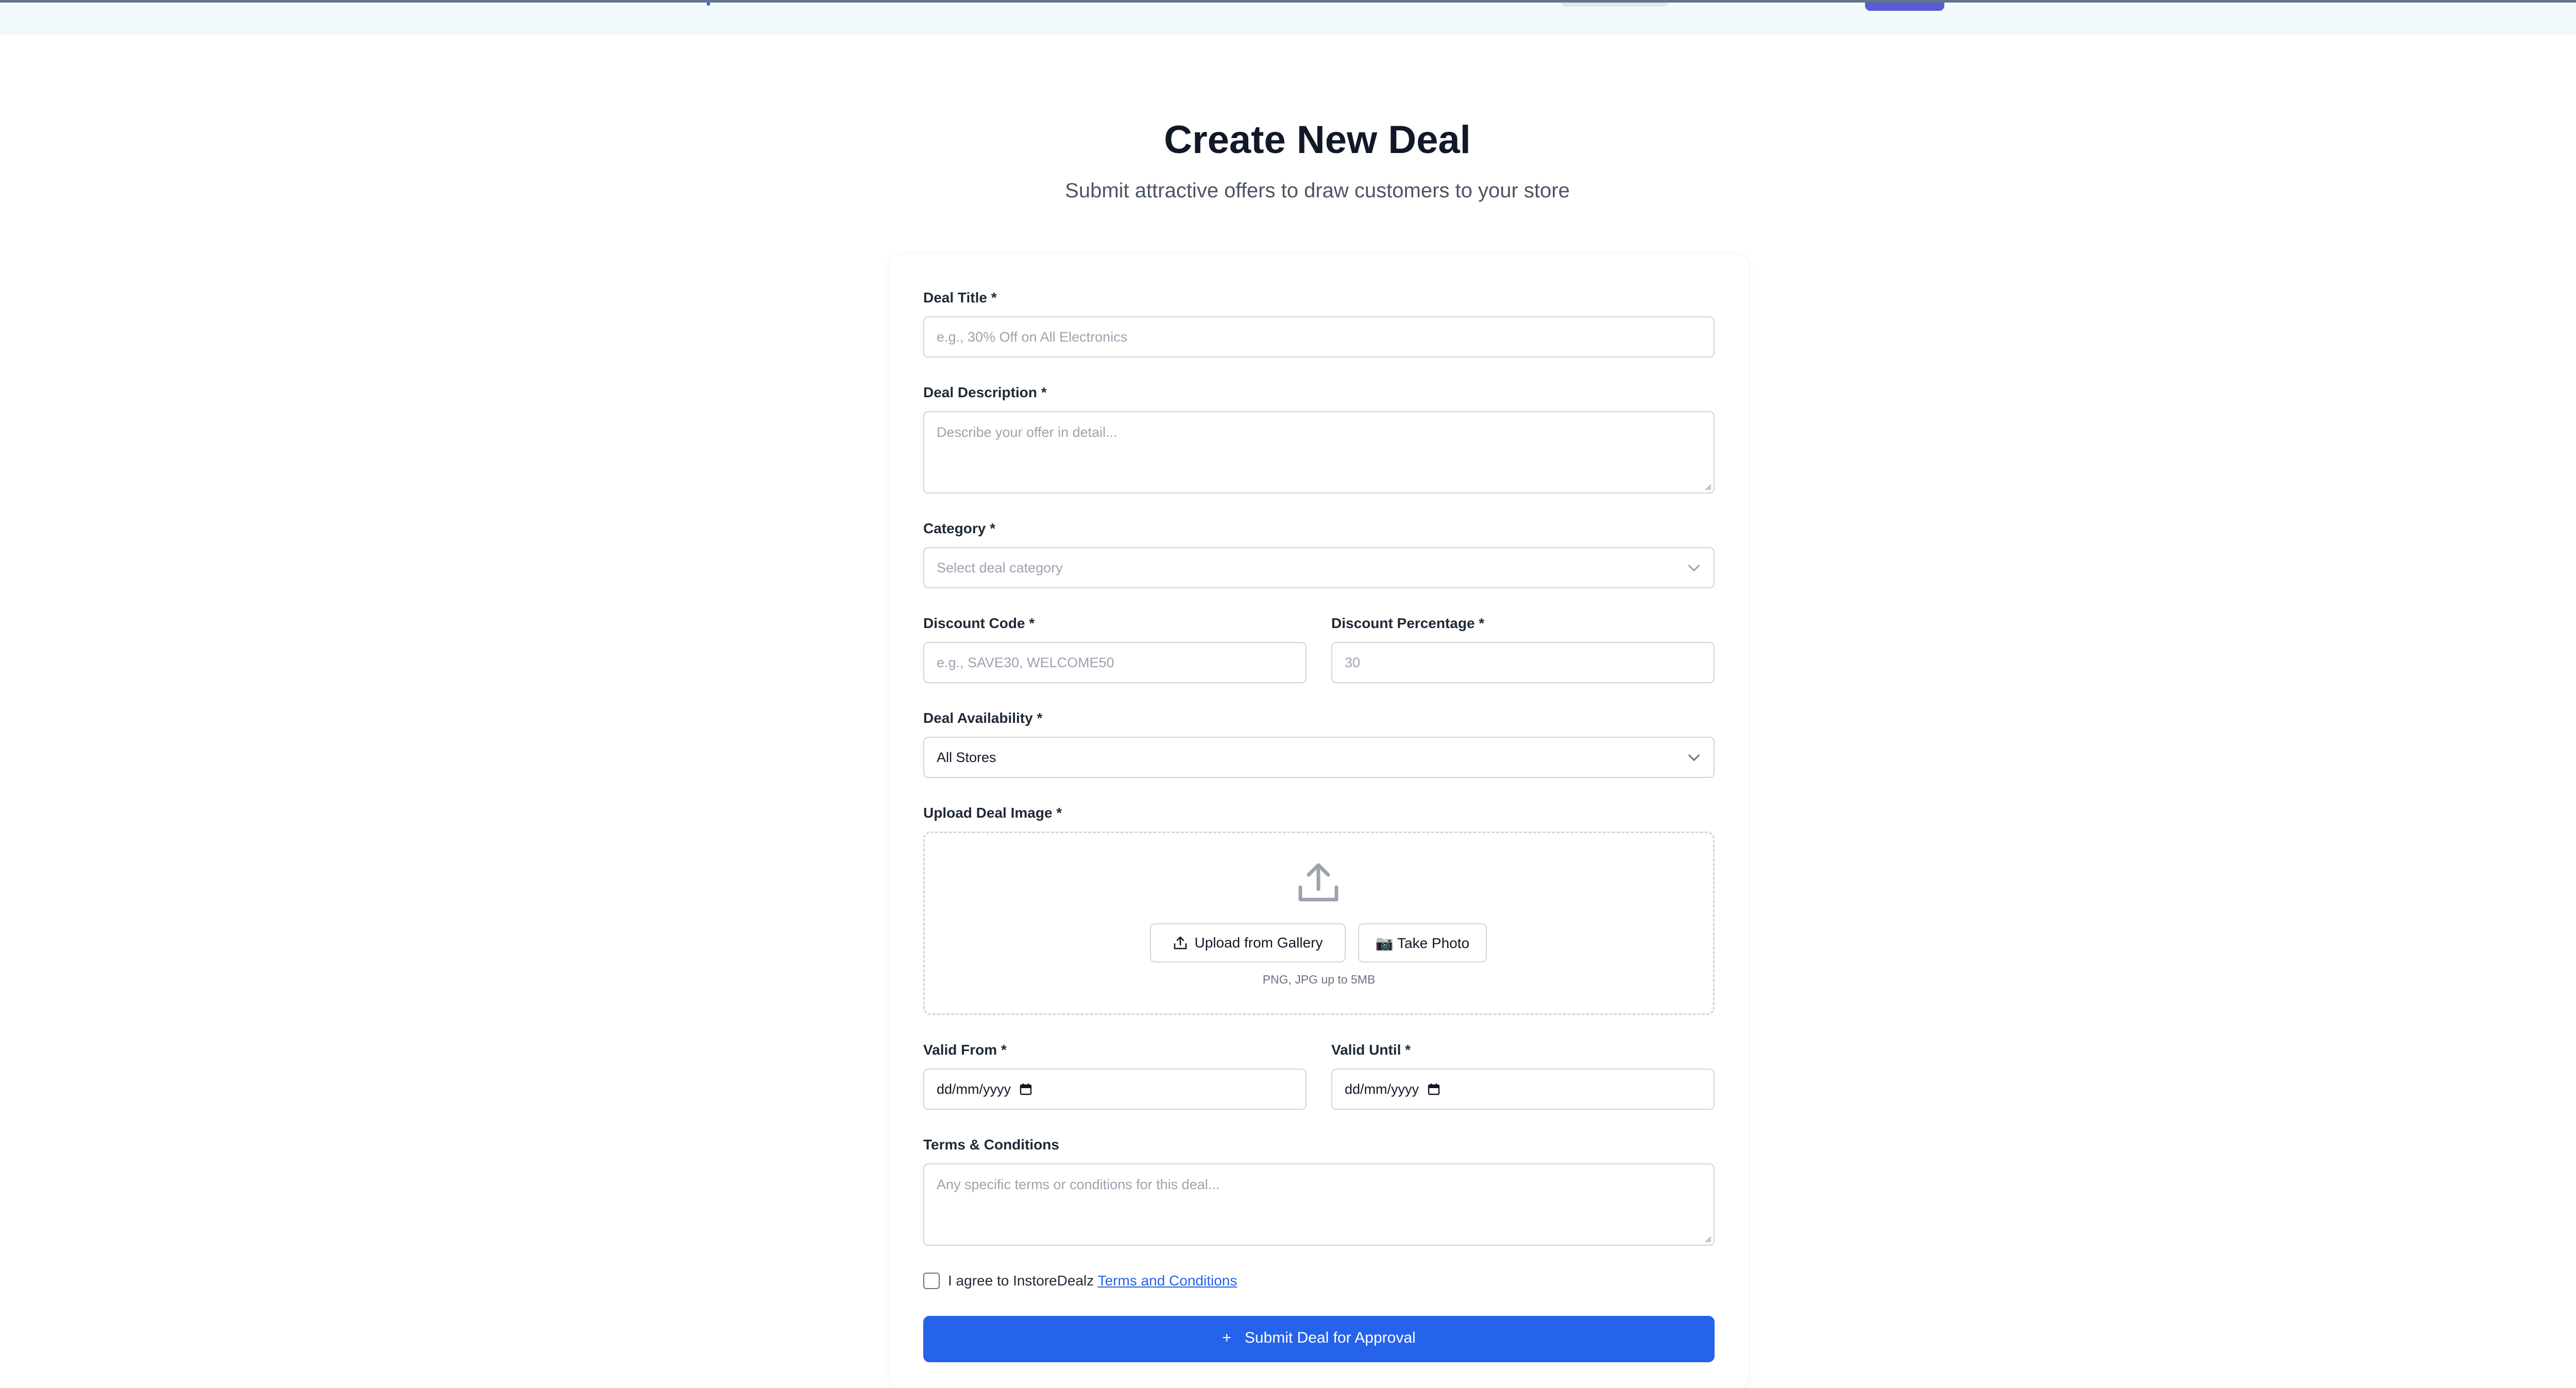 The height and width of the screenshot is (1388, 2576). What do you see at coordinates (1258, 943) in the screenshot?
I see `upload-from-gallery-label: Upload from Gallery` at bounding box center [1258, 943].